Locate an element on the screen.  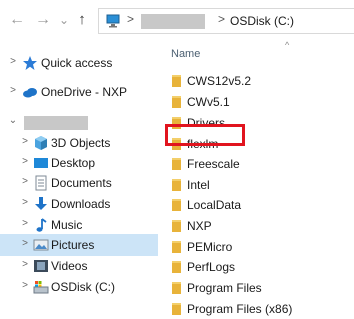
nav-label: Pictures is located at coordinates (73, 245).